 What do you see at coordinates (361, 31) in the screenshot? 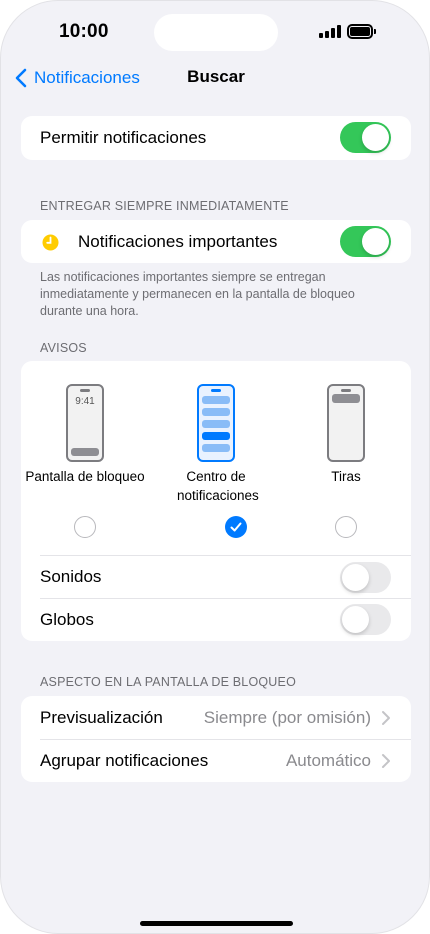
I see `battery-icon` at bounding box center [361, 31].